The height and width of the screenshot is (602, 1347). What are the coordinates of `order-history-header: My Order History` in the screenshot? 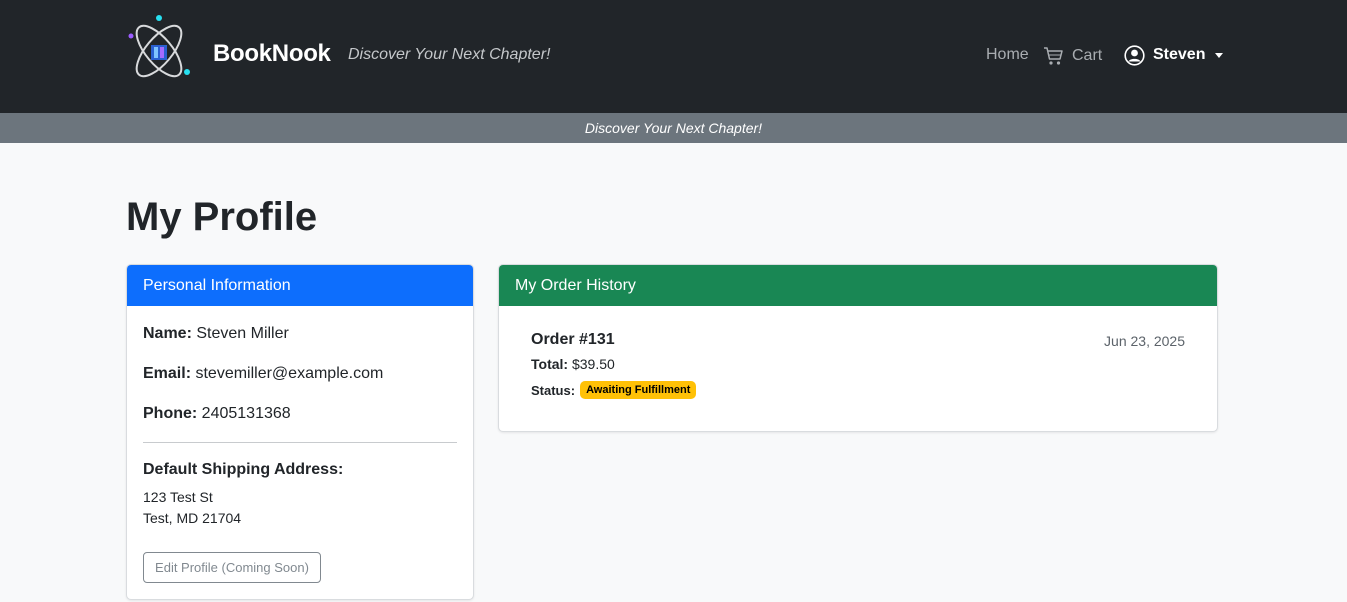 It's located at (858, 285).